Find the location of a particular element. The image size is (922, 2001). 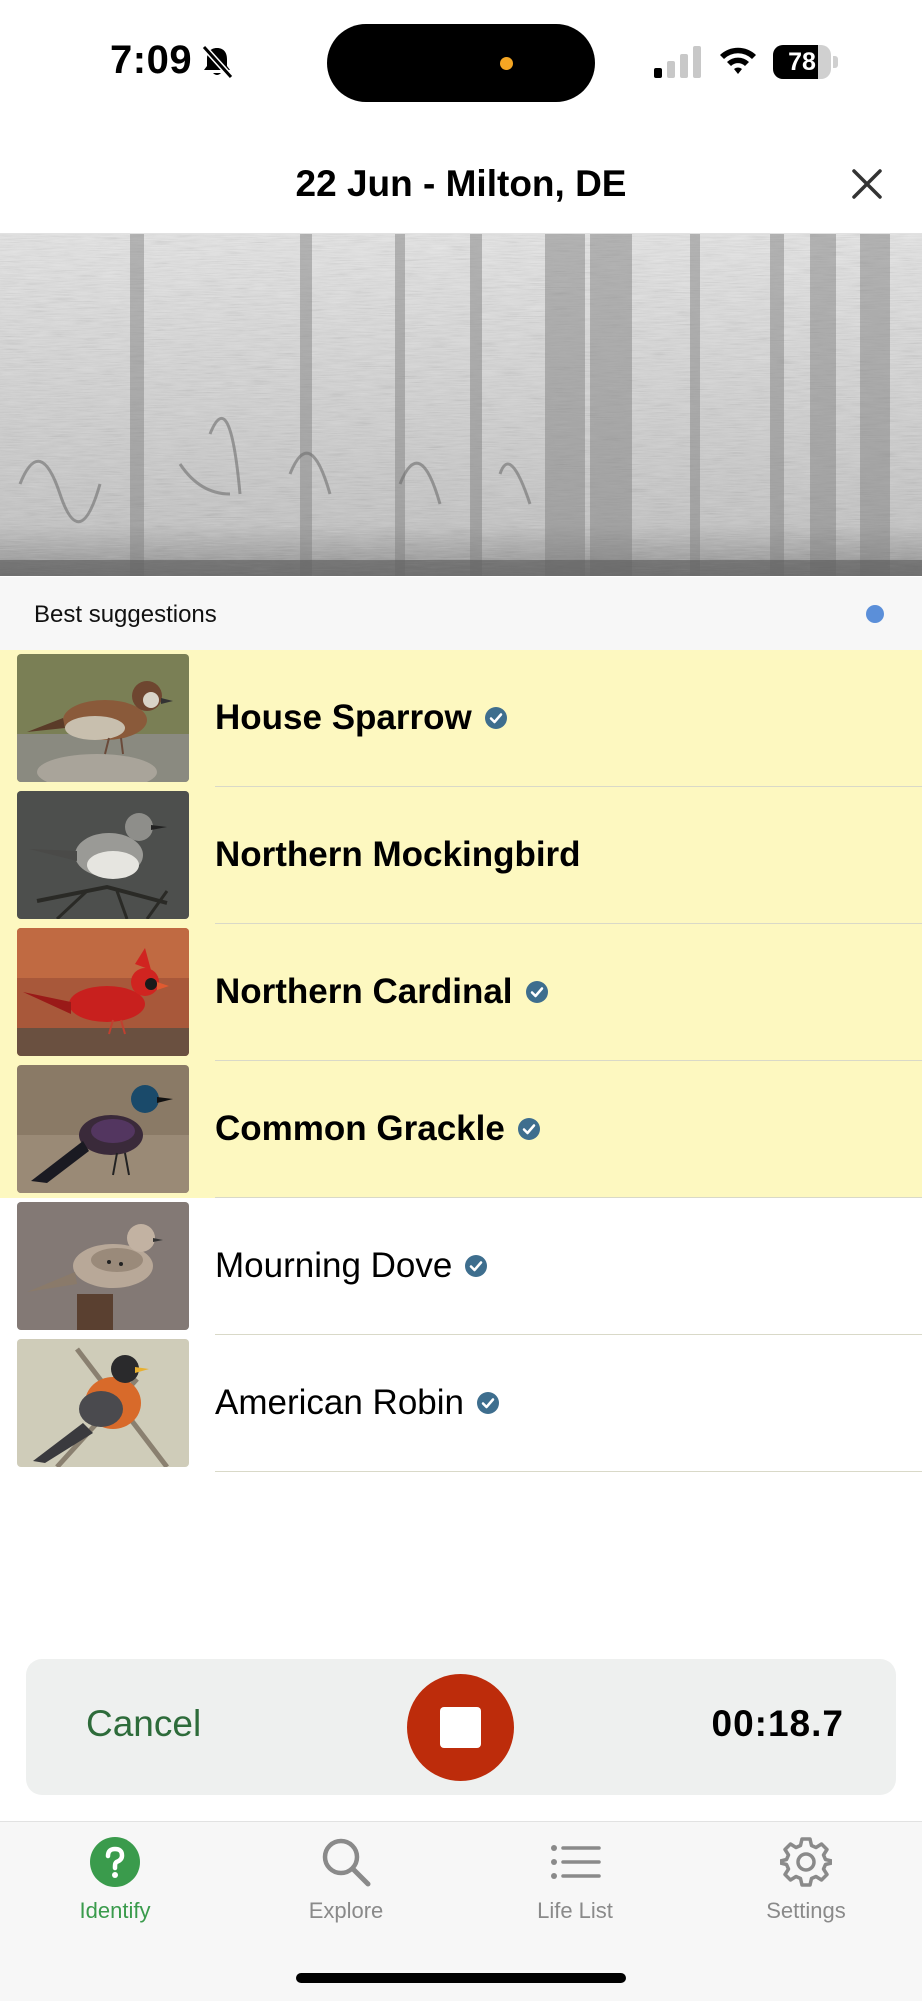

battery-indicator: 78 is located at coordinates (807, 62).